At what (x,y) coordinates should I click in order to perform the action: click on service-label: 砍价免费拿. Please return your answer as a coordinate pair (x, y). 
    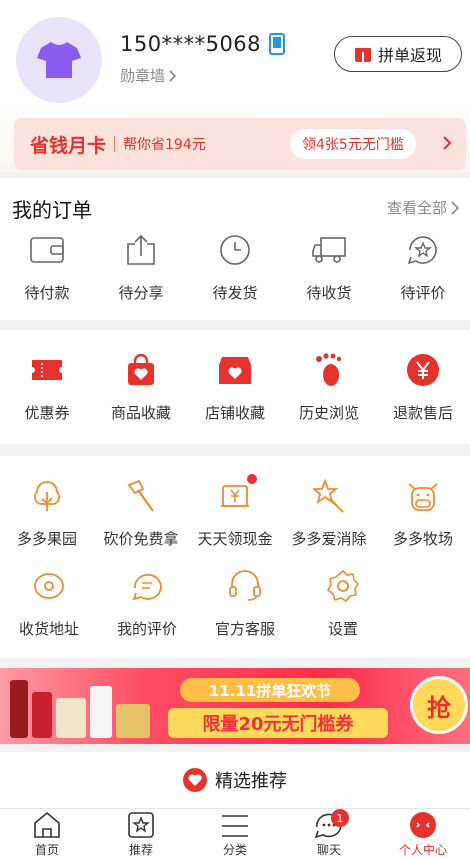
    Looking at the image, I should click on (141, 539).